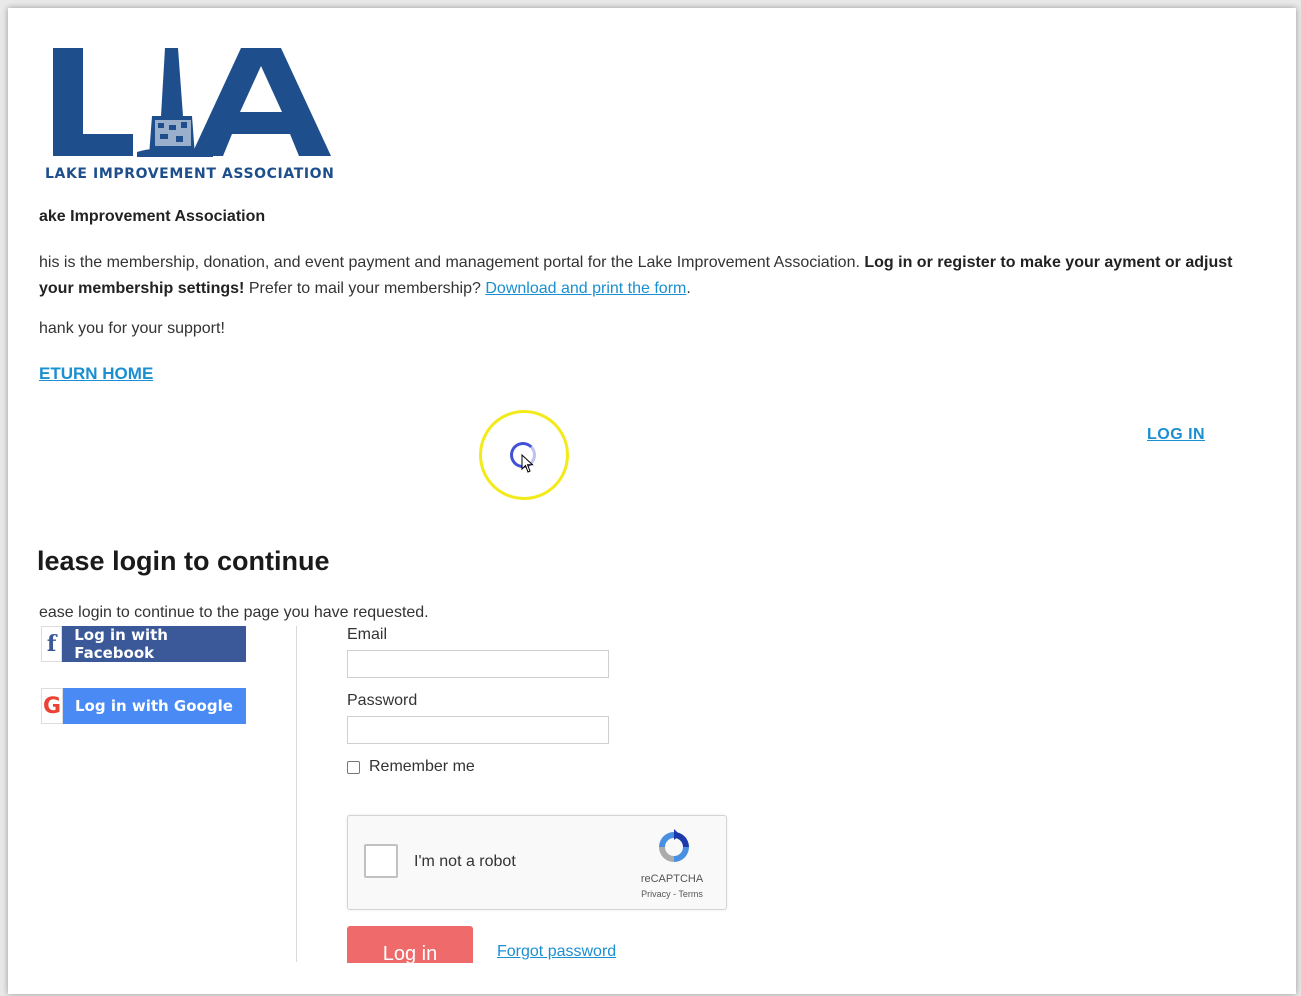 This screenshot has width=1301, height=996. Describe the element at coordinates (154, 706) in the screenshot. I see `google-login-label: Log in with Google` at that location.